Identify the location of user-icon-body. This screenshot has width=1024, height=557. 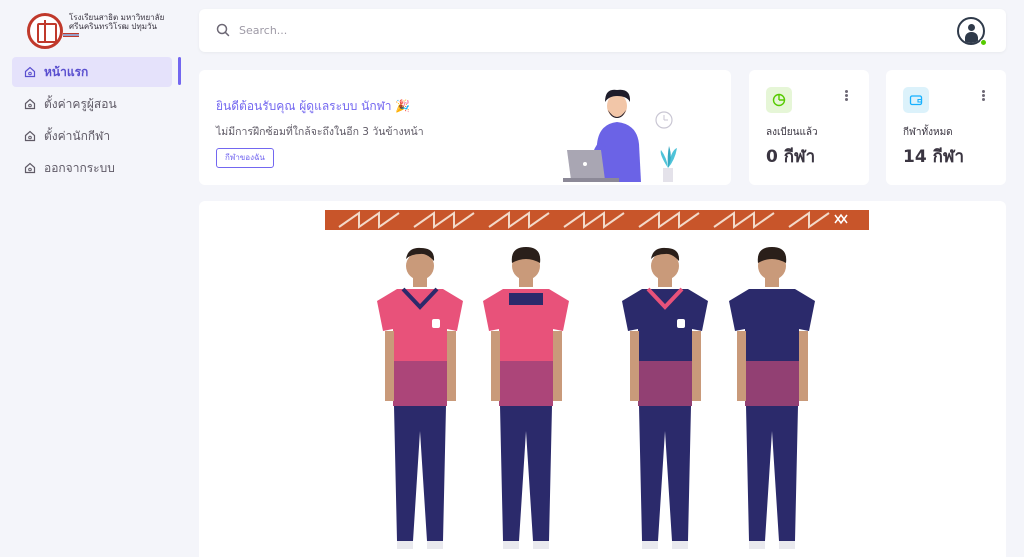
(971, 37).